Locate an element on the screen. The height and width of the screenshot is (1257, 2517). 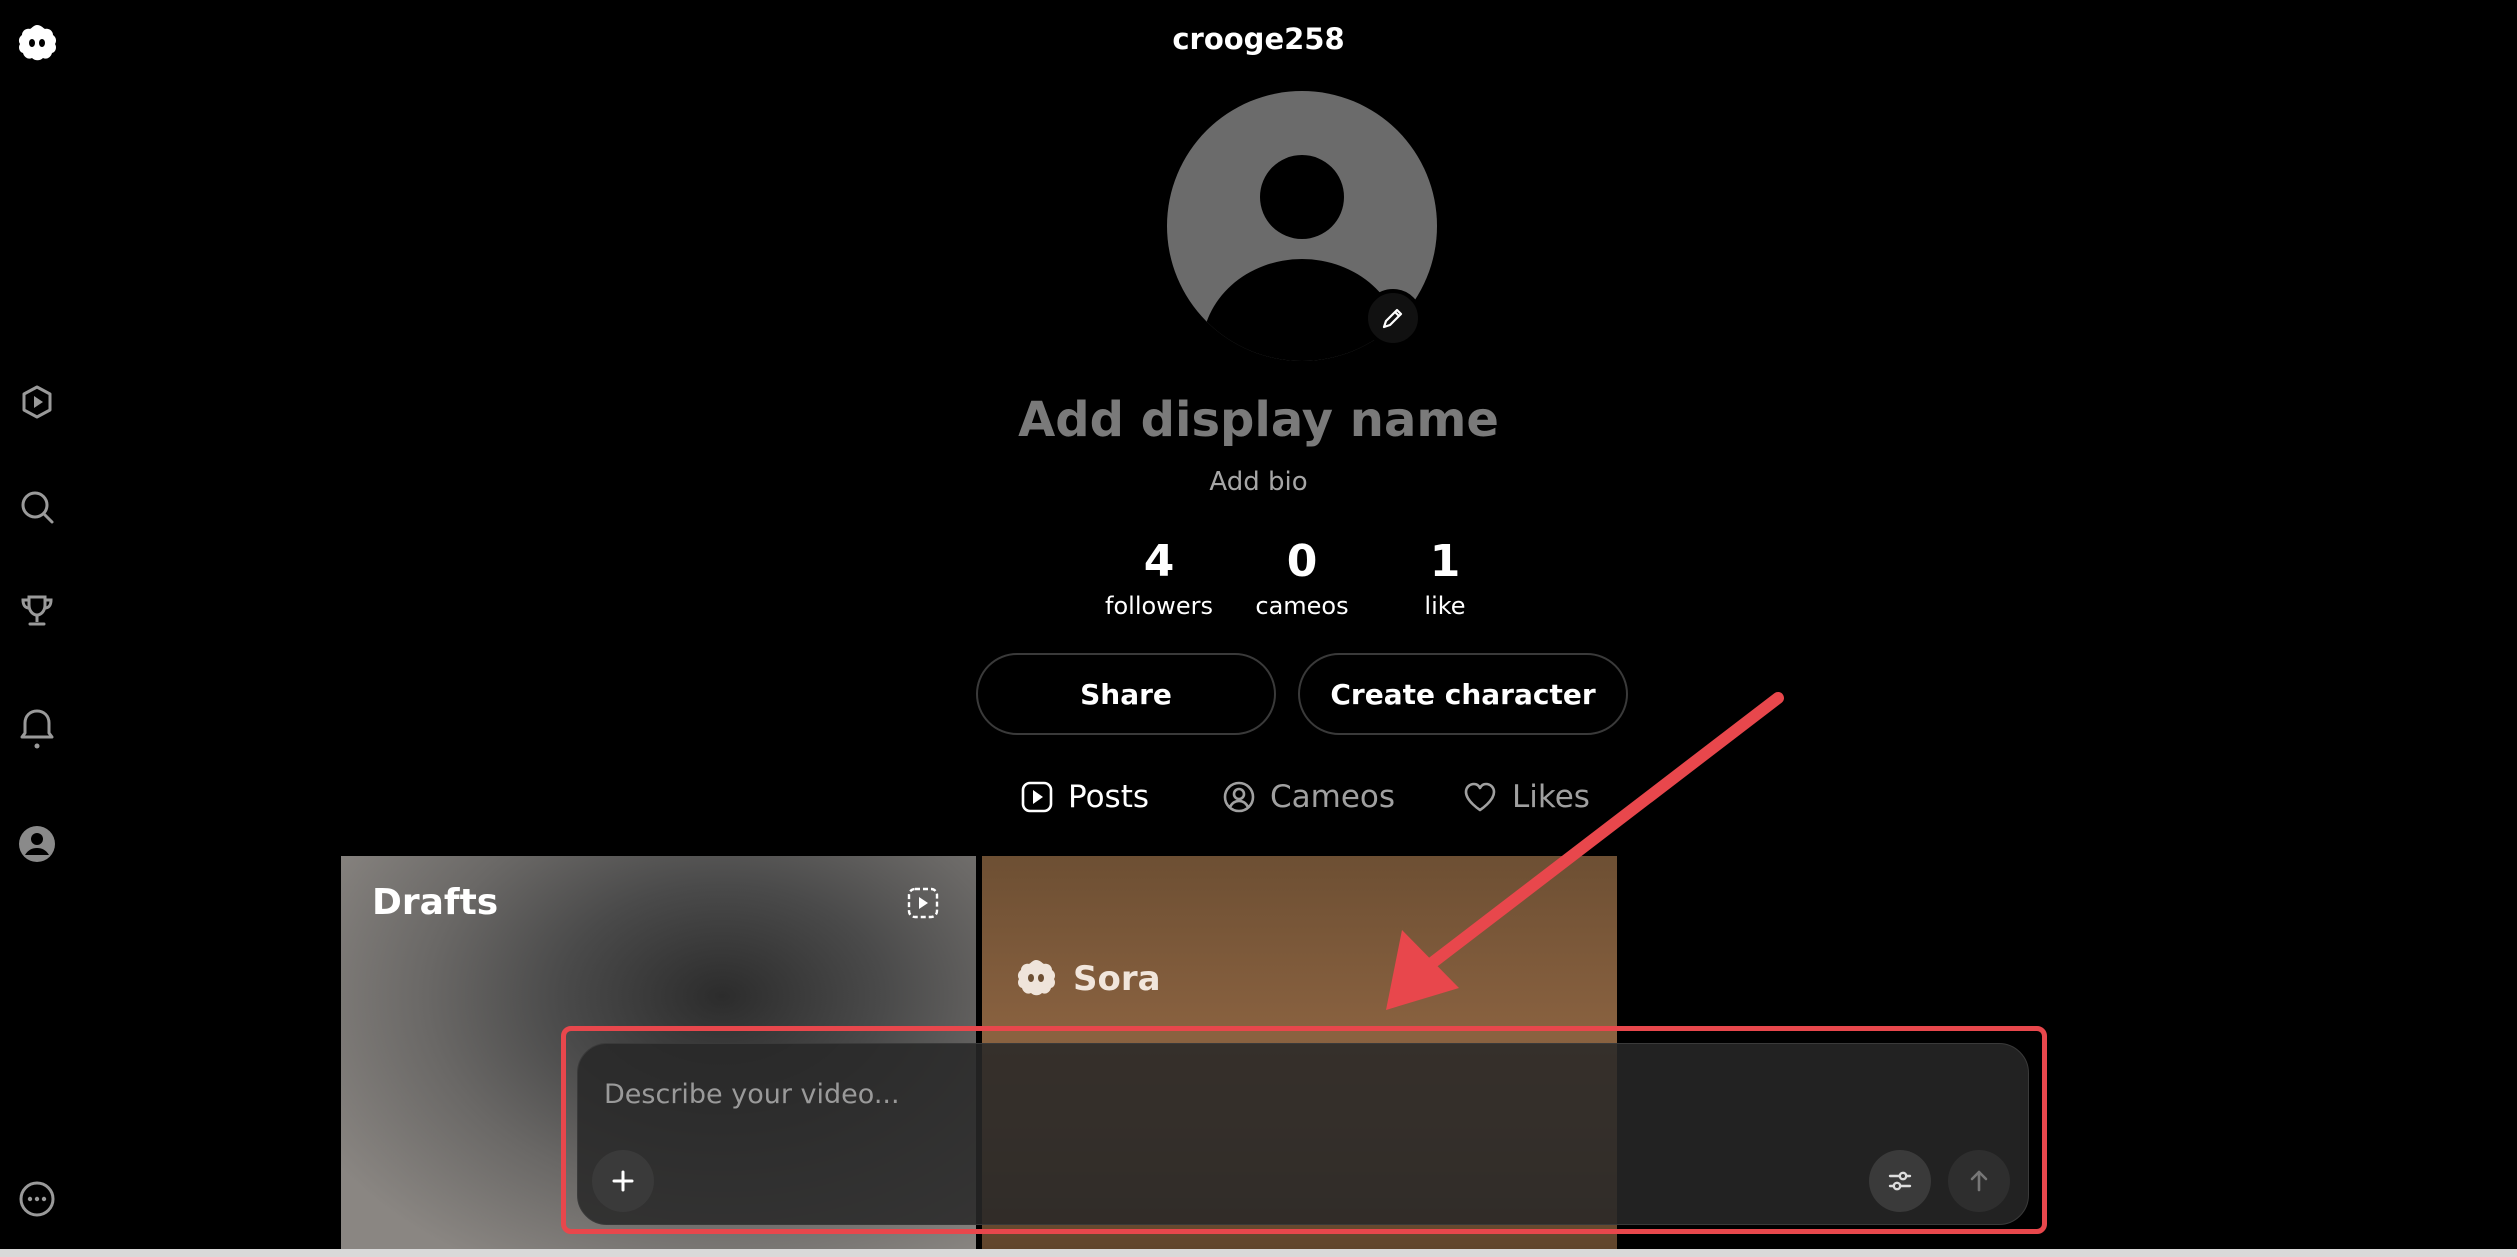
stat-value: 1 is located at coordinates (1445, 561).